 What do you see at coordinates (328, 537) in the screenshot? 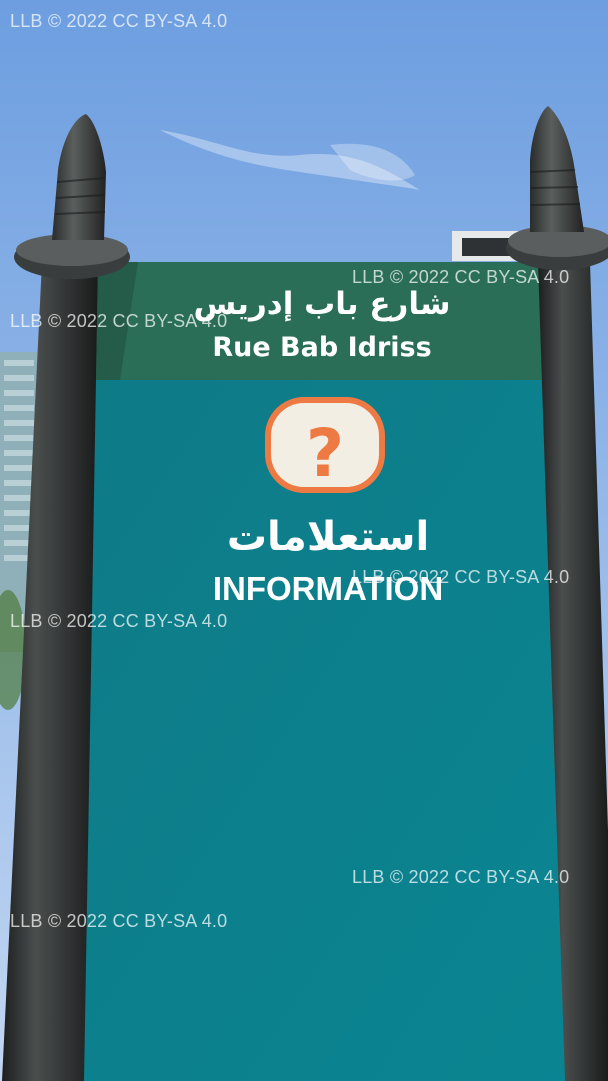
I see `info-label-arabic: استعلامات` at bounding box center [328, 537].